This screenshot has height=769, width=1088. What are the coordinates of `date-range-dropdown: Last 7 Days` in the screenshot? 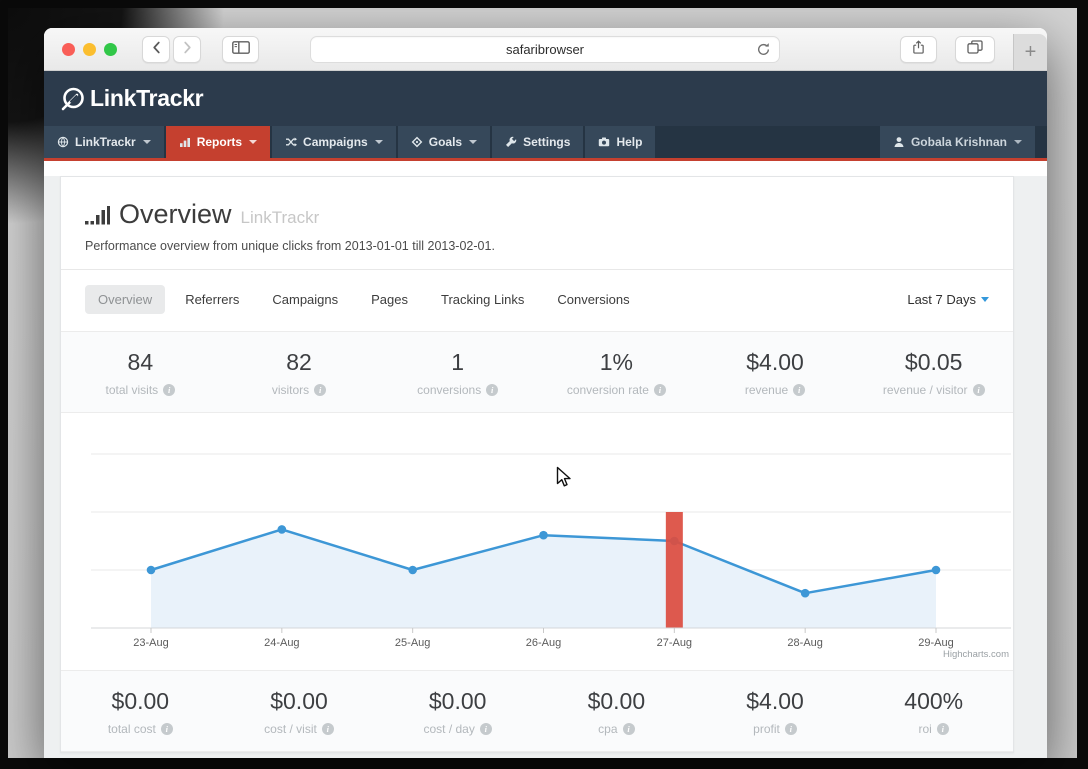 It's located at (948, 299).